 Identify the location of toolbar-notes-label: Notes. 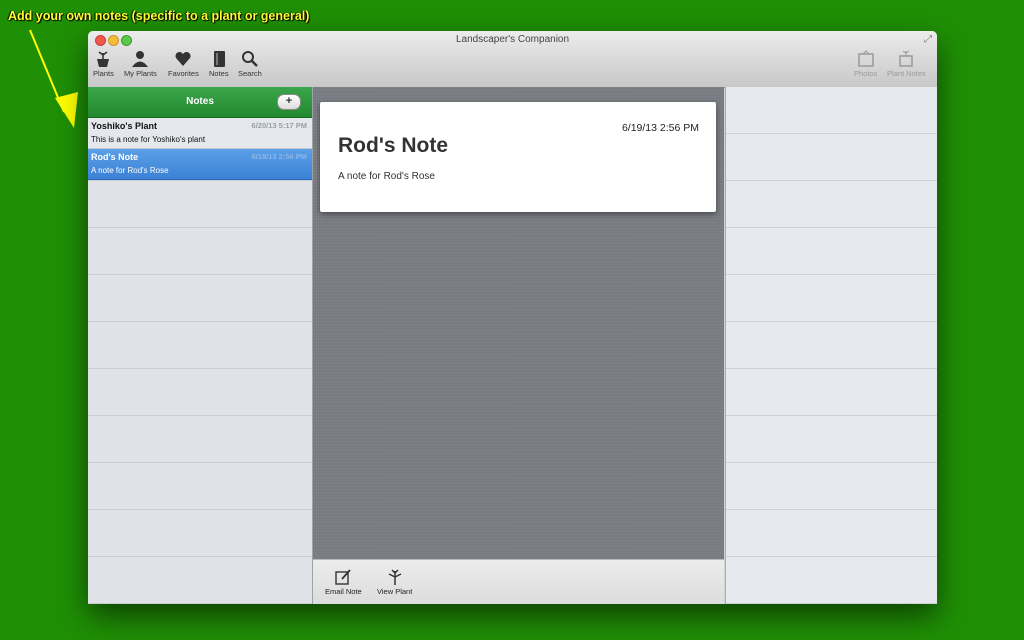
(219, 73).